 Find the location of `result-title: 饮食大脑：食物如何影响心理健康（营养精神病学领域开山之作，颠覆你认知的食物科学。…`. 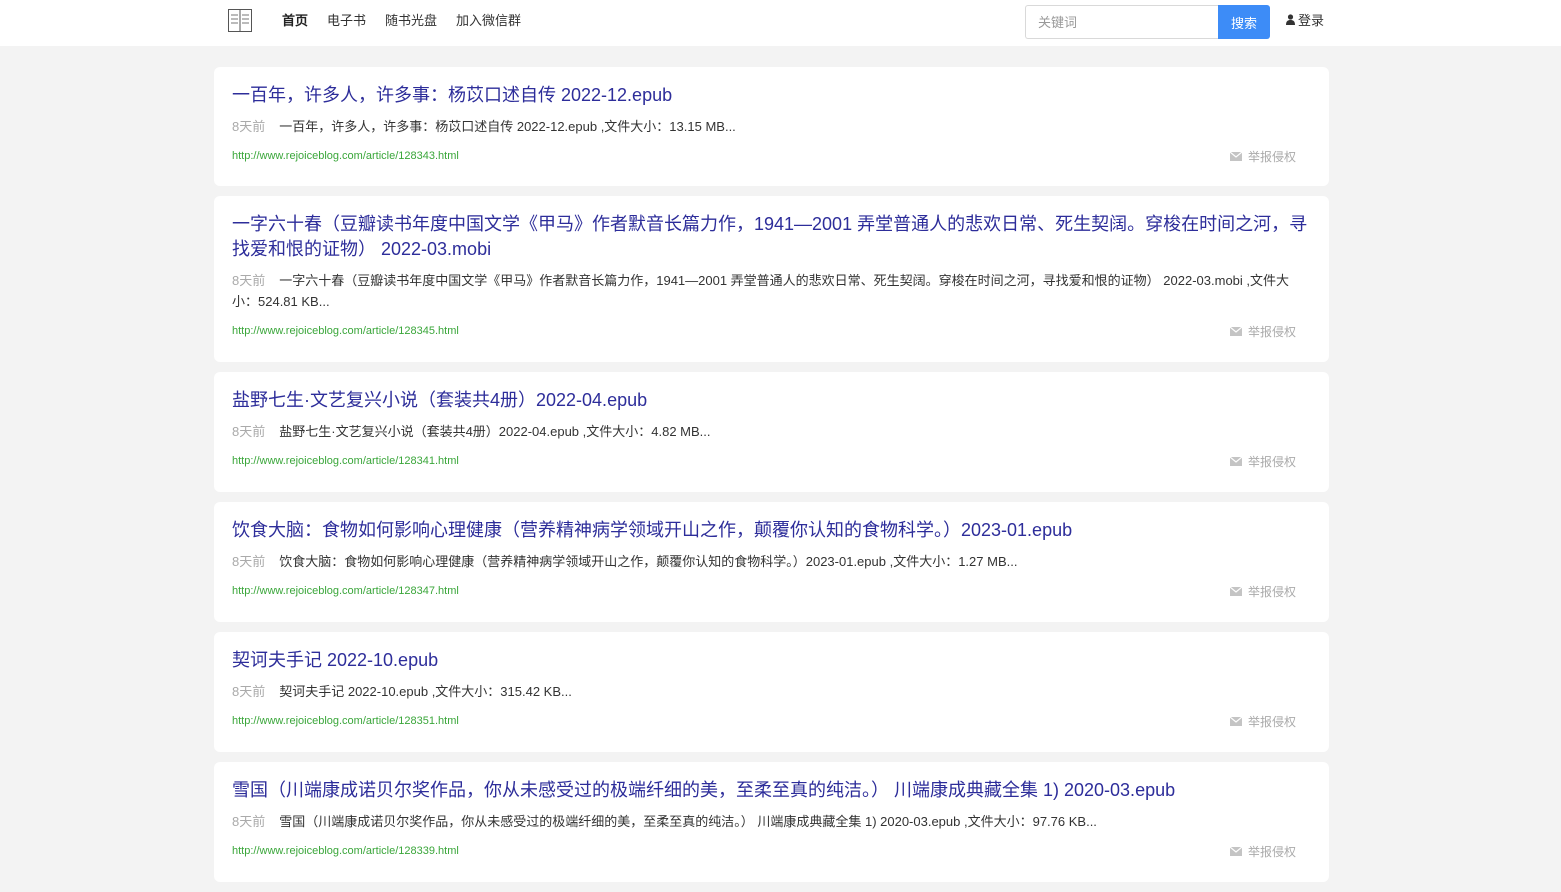

result-title: 饮食大脑：食物如何影响心理健康（营养精神病学领域开山之作，颠覆你认知的食物科学。… is located at coordinates (771, 530).